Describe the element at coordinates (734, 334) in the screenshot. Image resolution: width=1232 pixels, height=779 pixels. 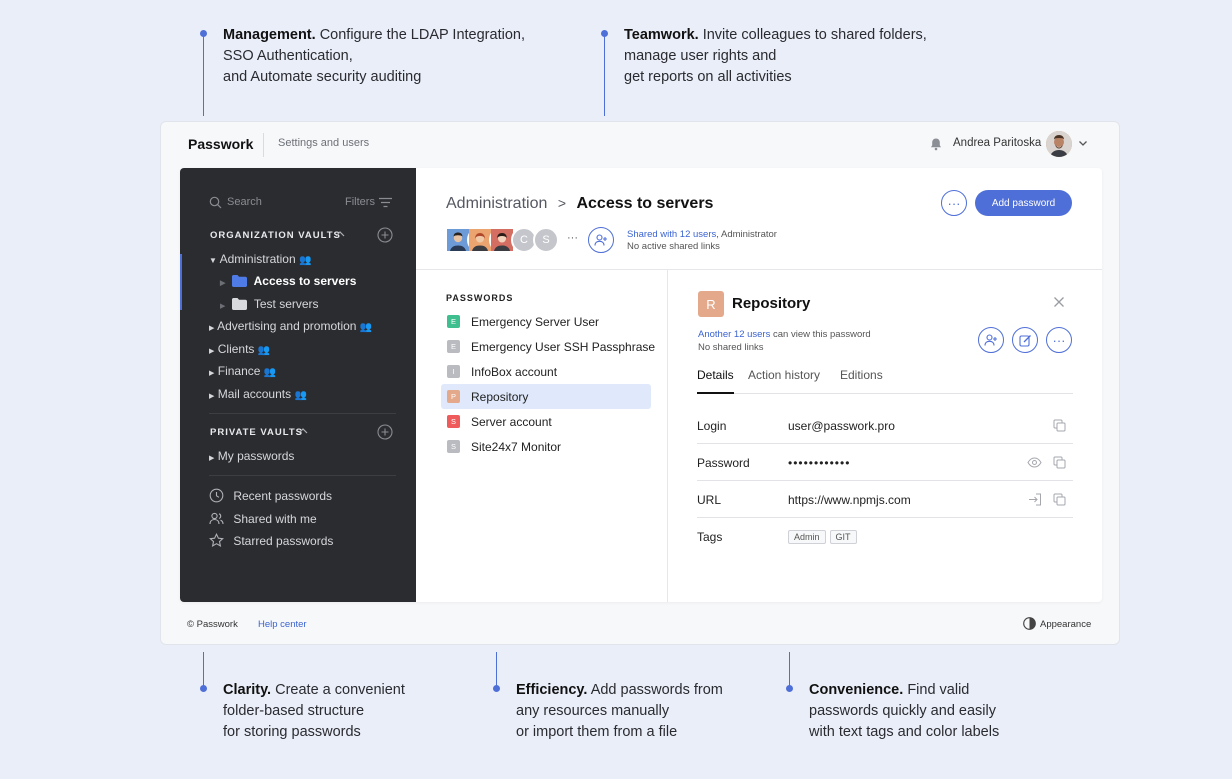
I see `viewers-link: Another 12 users` at that location.